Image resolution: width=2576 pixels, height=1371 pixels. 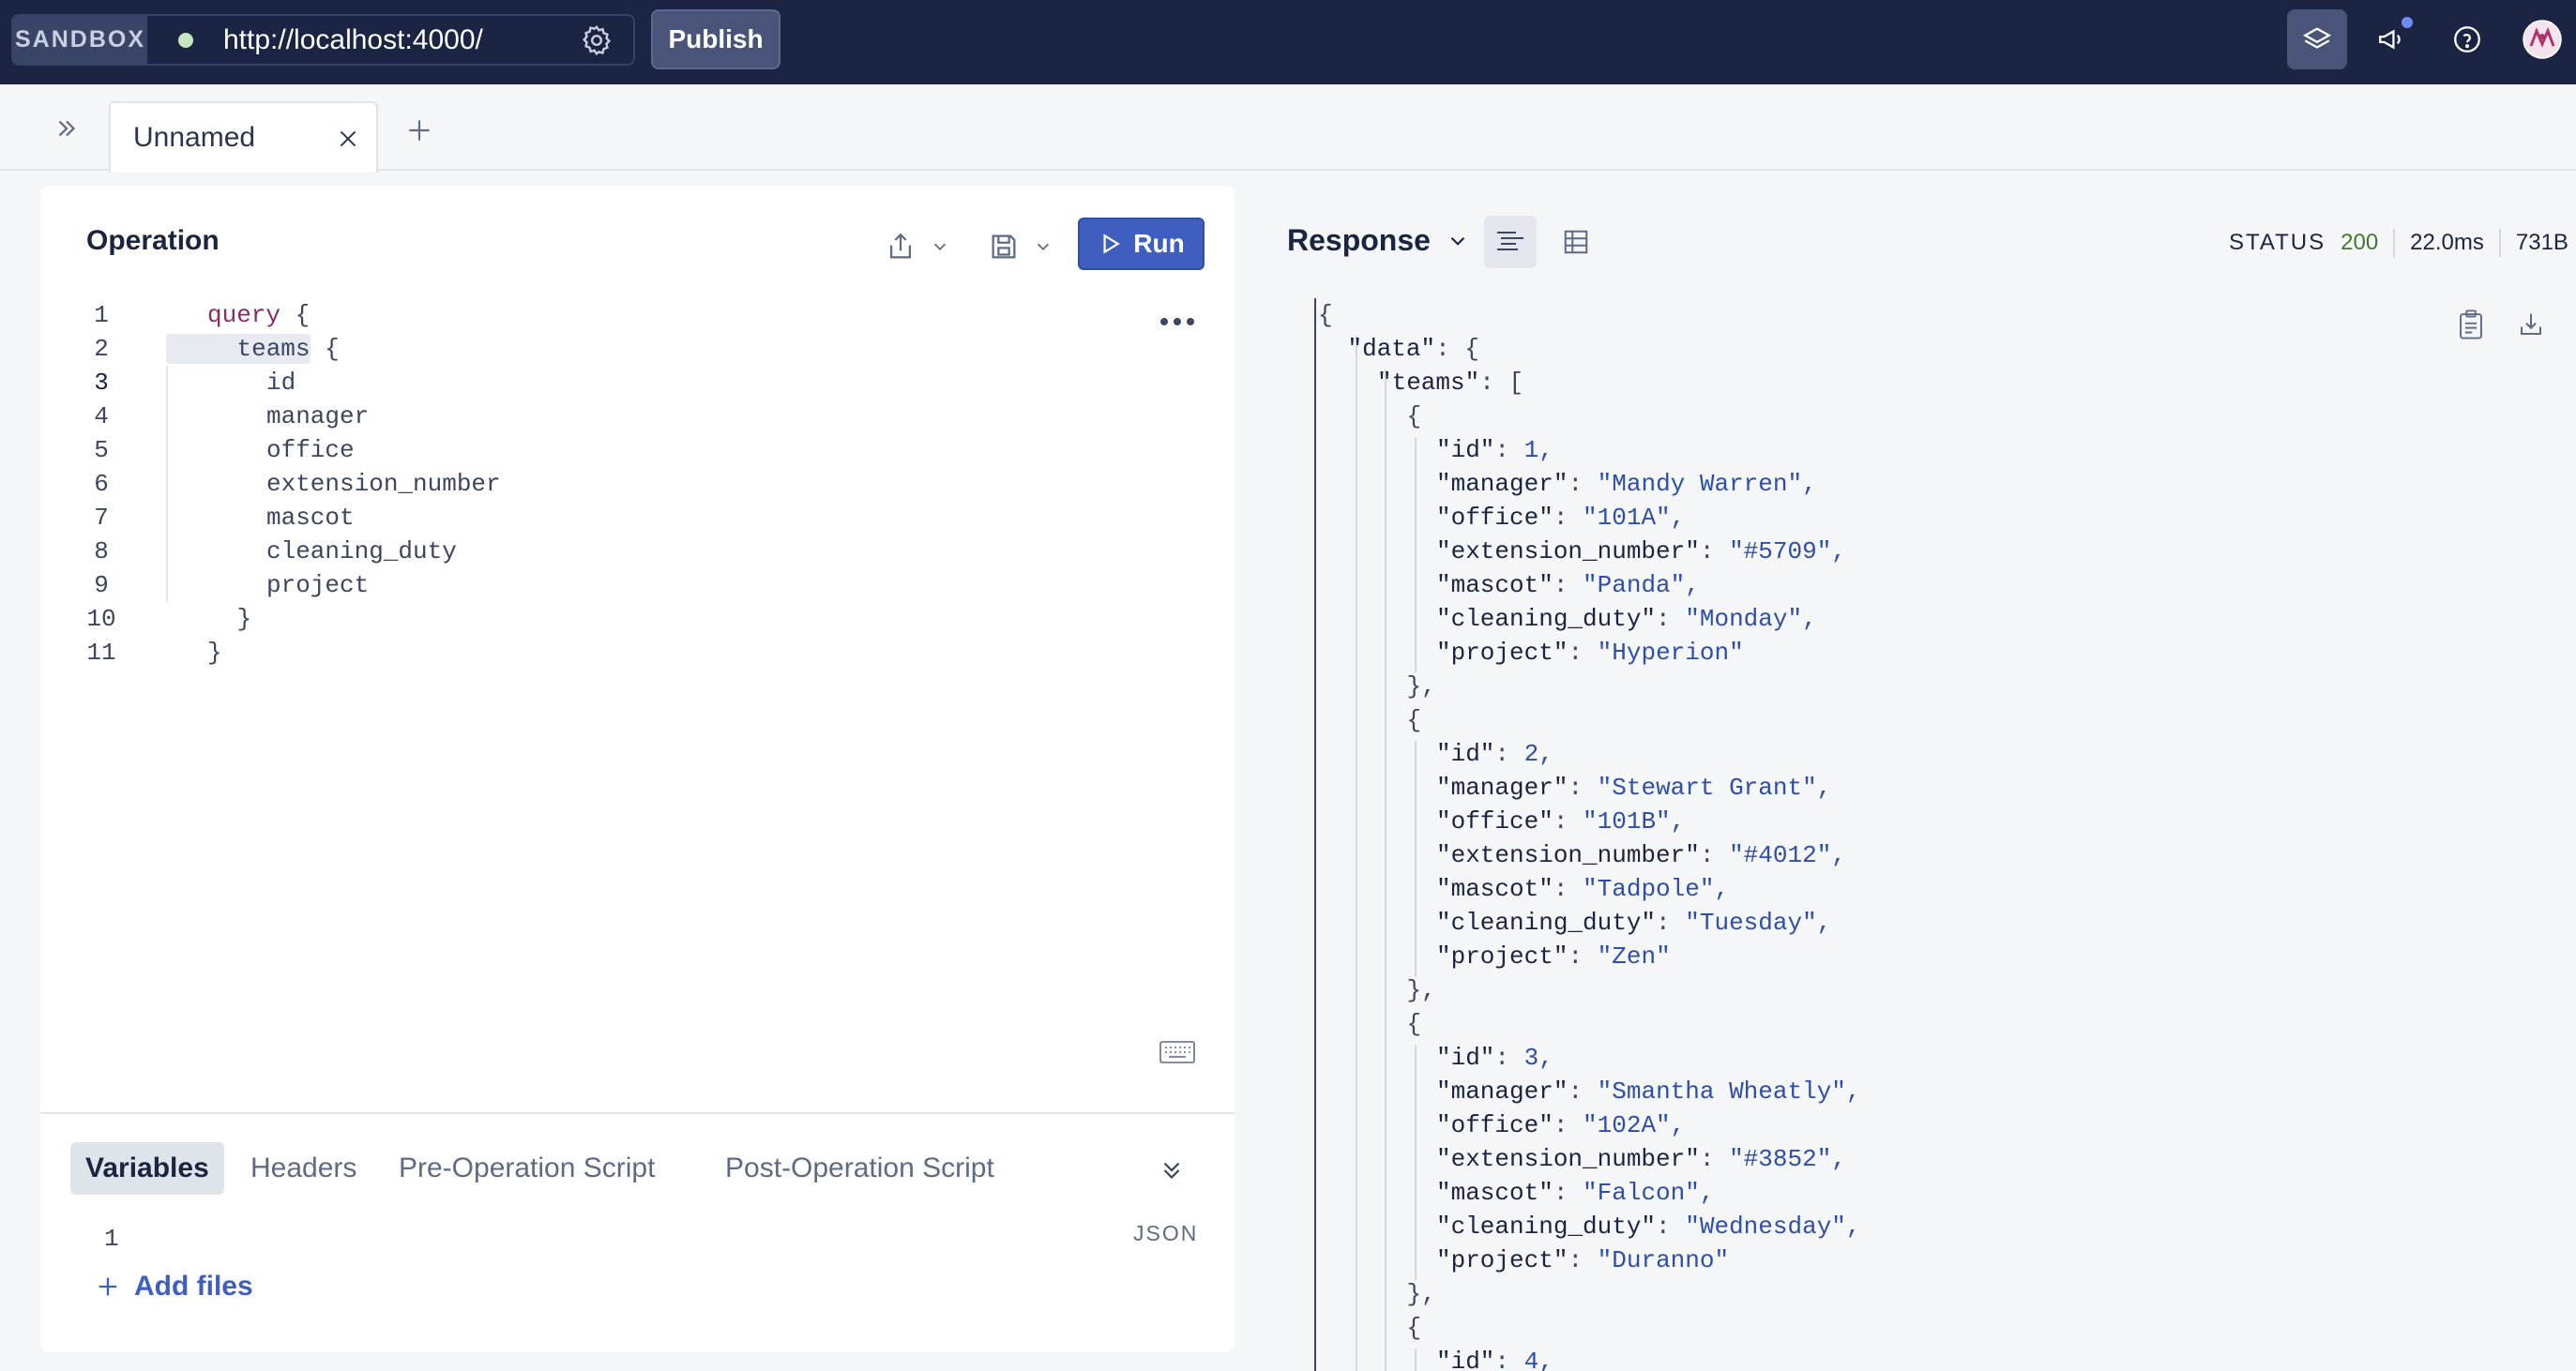 I want to click on json-line: "extension_number": "#4012",, so click(x=1641, y=855).